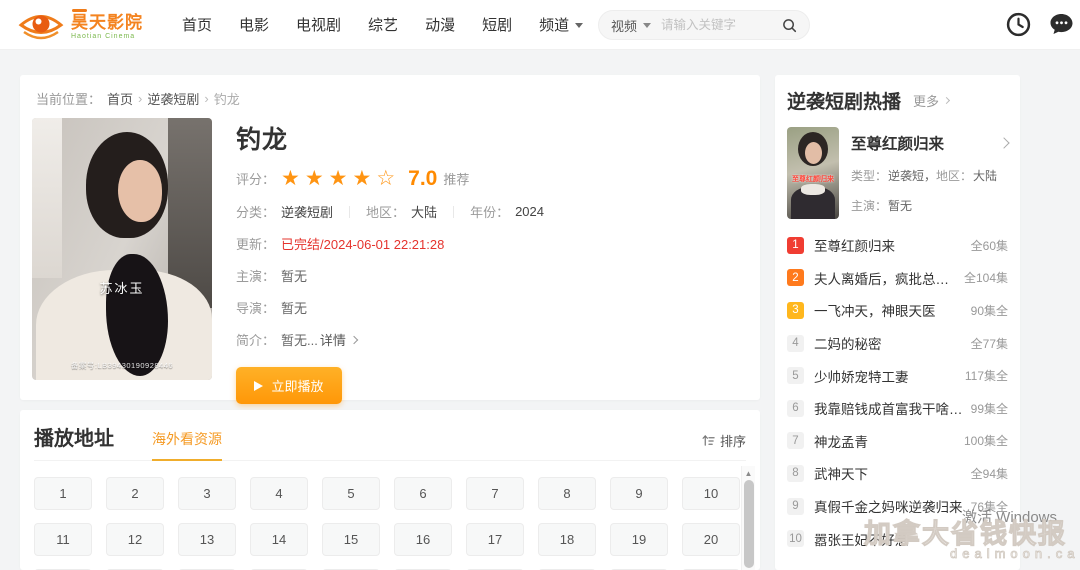 The image size is (1080, 570). I want to click on sort-icon, so click(708, 440).